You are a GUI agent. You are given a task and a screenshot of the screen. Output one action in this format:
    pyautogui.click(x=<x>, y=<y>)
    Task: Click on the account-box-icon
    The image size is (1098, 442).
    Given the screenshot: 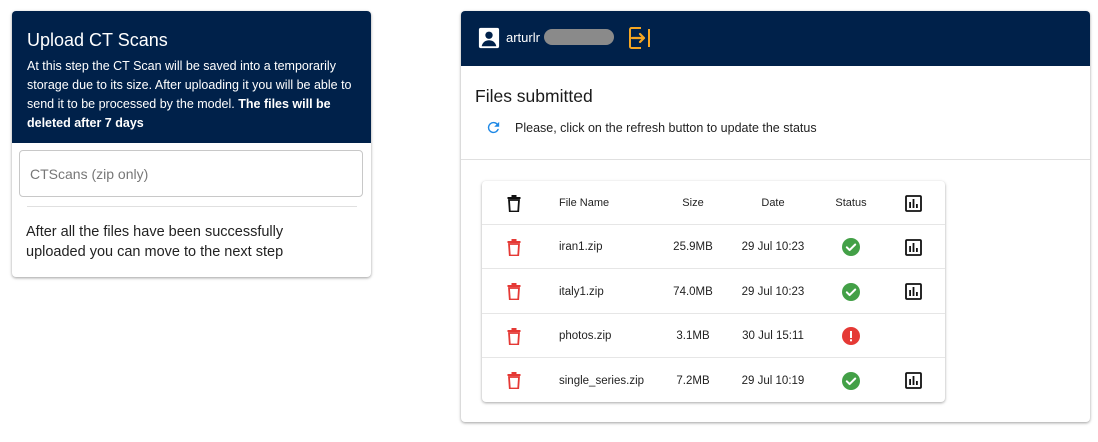 What is the action you would take?
    pyautogui.click(x=489, y=38)
    